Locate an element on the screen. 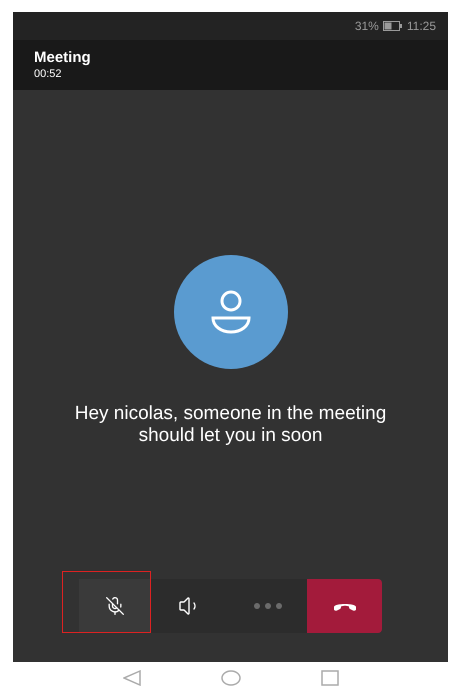  meeting-duration: 00:52 is located at coordinates (48, 75).